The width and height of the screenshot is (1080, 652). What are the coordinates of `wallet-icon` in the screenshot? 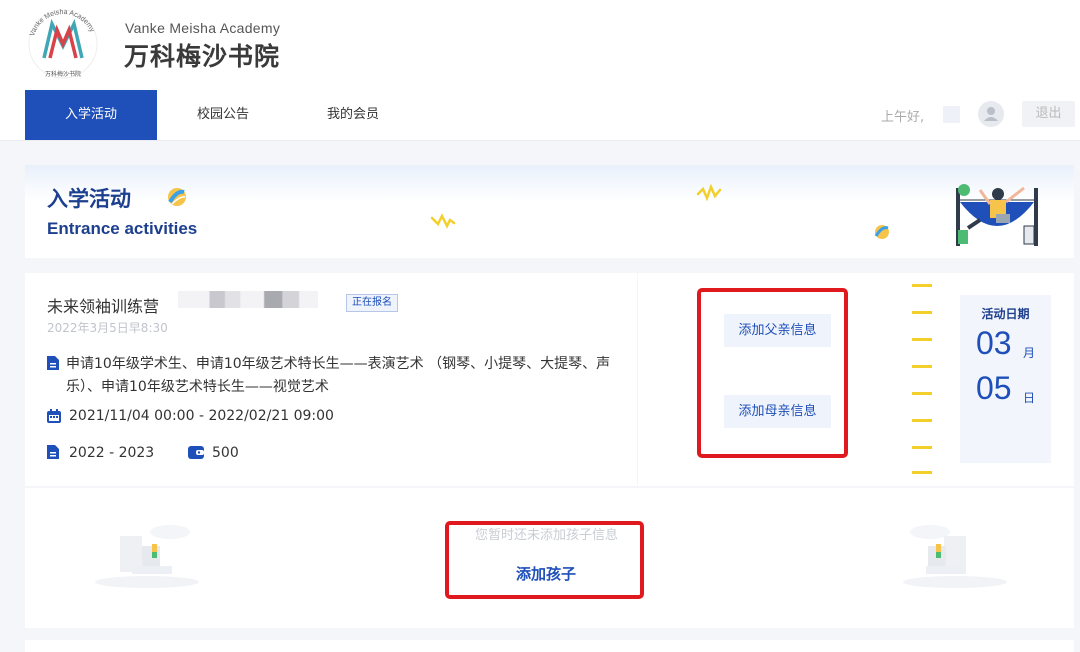 It's located at (196, 452).